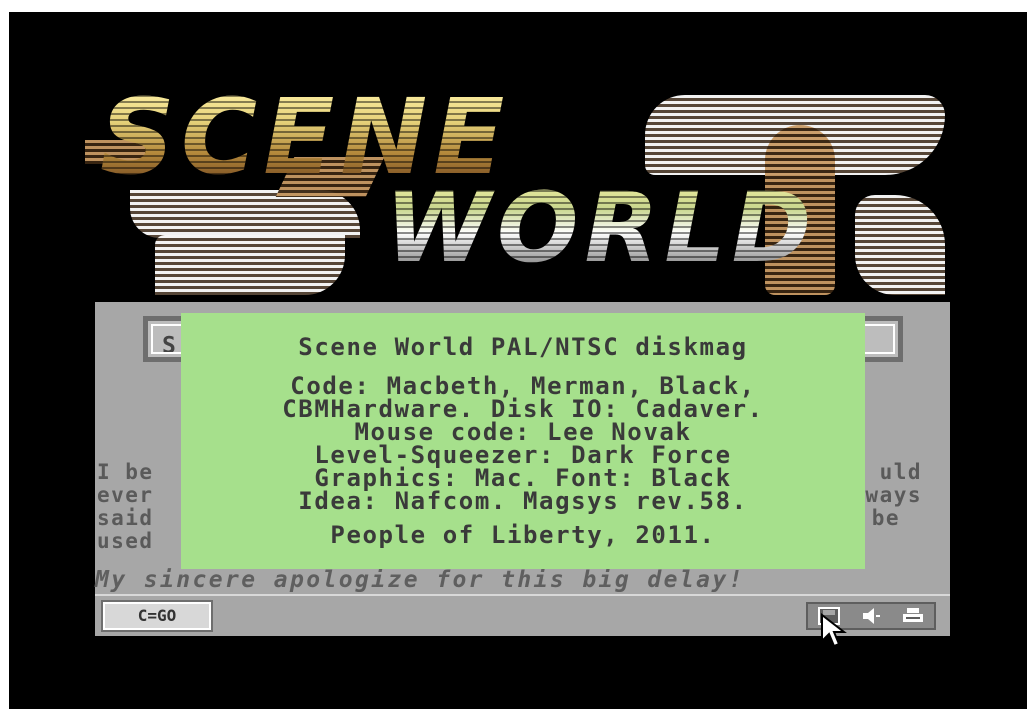 The height and width of the screenshot is (718, 1036). I want to click on logo-world-text: WORLD, so click(601, 228).